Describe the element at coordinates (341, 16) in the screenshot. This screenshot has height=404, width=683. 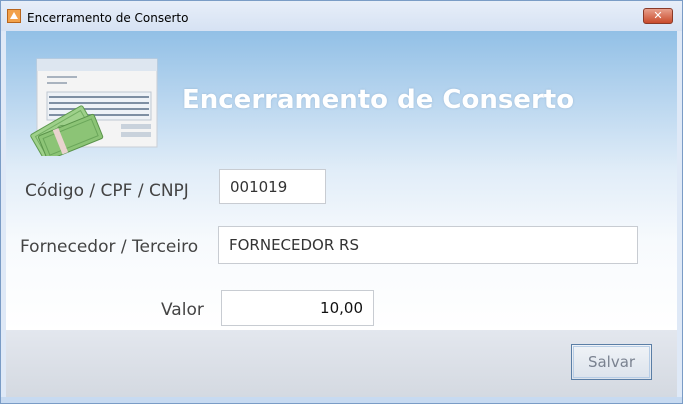
I see `title-bar: Encerramento de Conserto ✕` at that location.